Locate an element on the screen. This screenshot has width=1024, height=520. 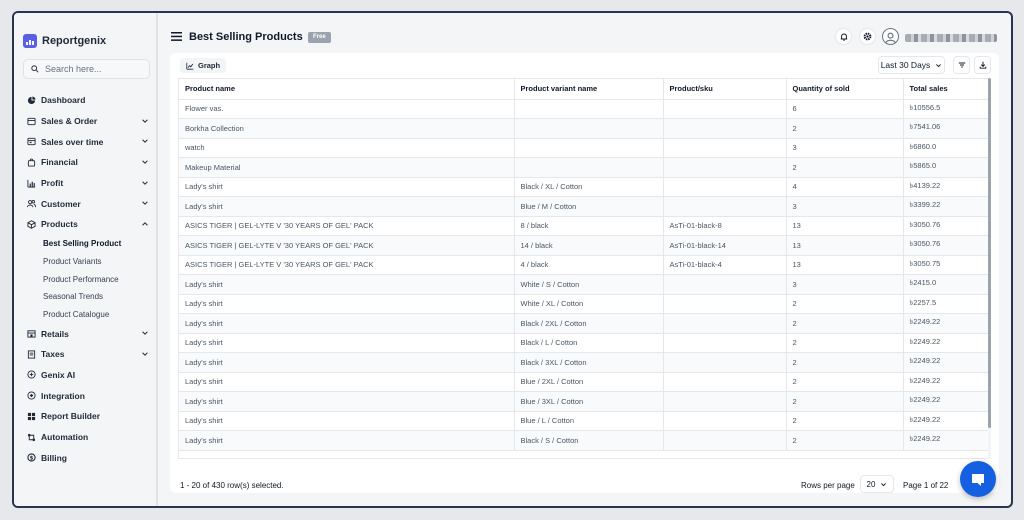
sidebar-item-retails: Retails is located at coordinates (88, 333).